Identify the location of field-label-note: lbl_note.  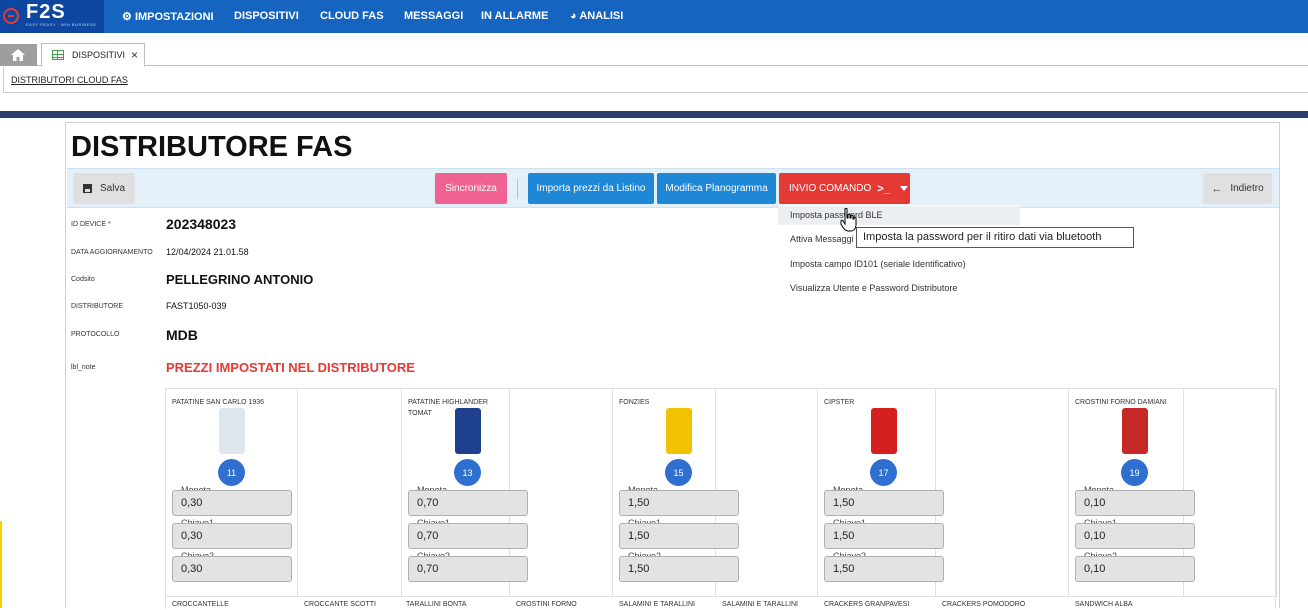
(83, 367).